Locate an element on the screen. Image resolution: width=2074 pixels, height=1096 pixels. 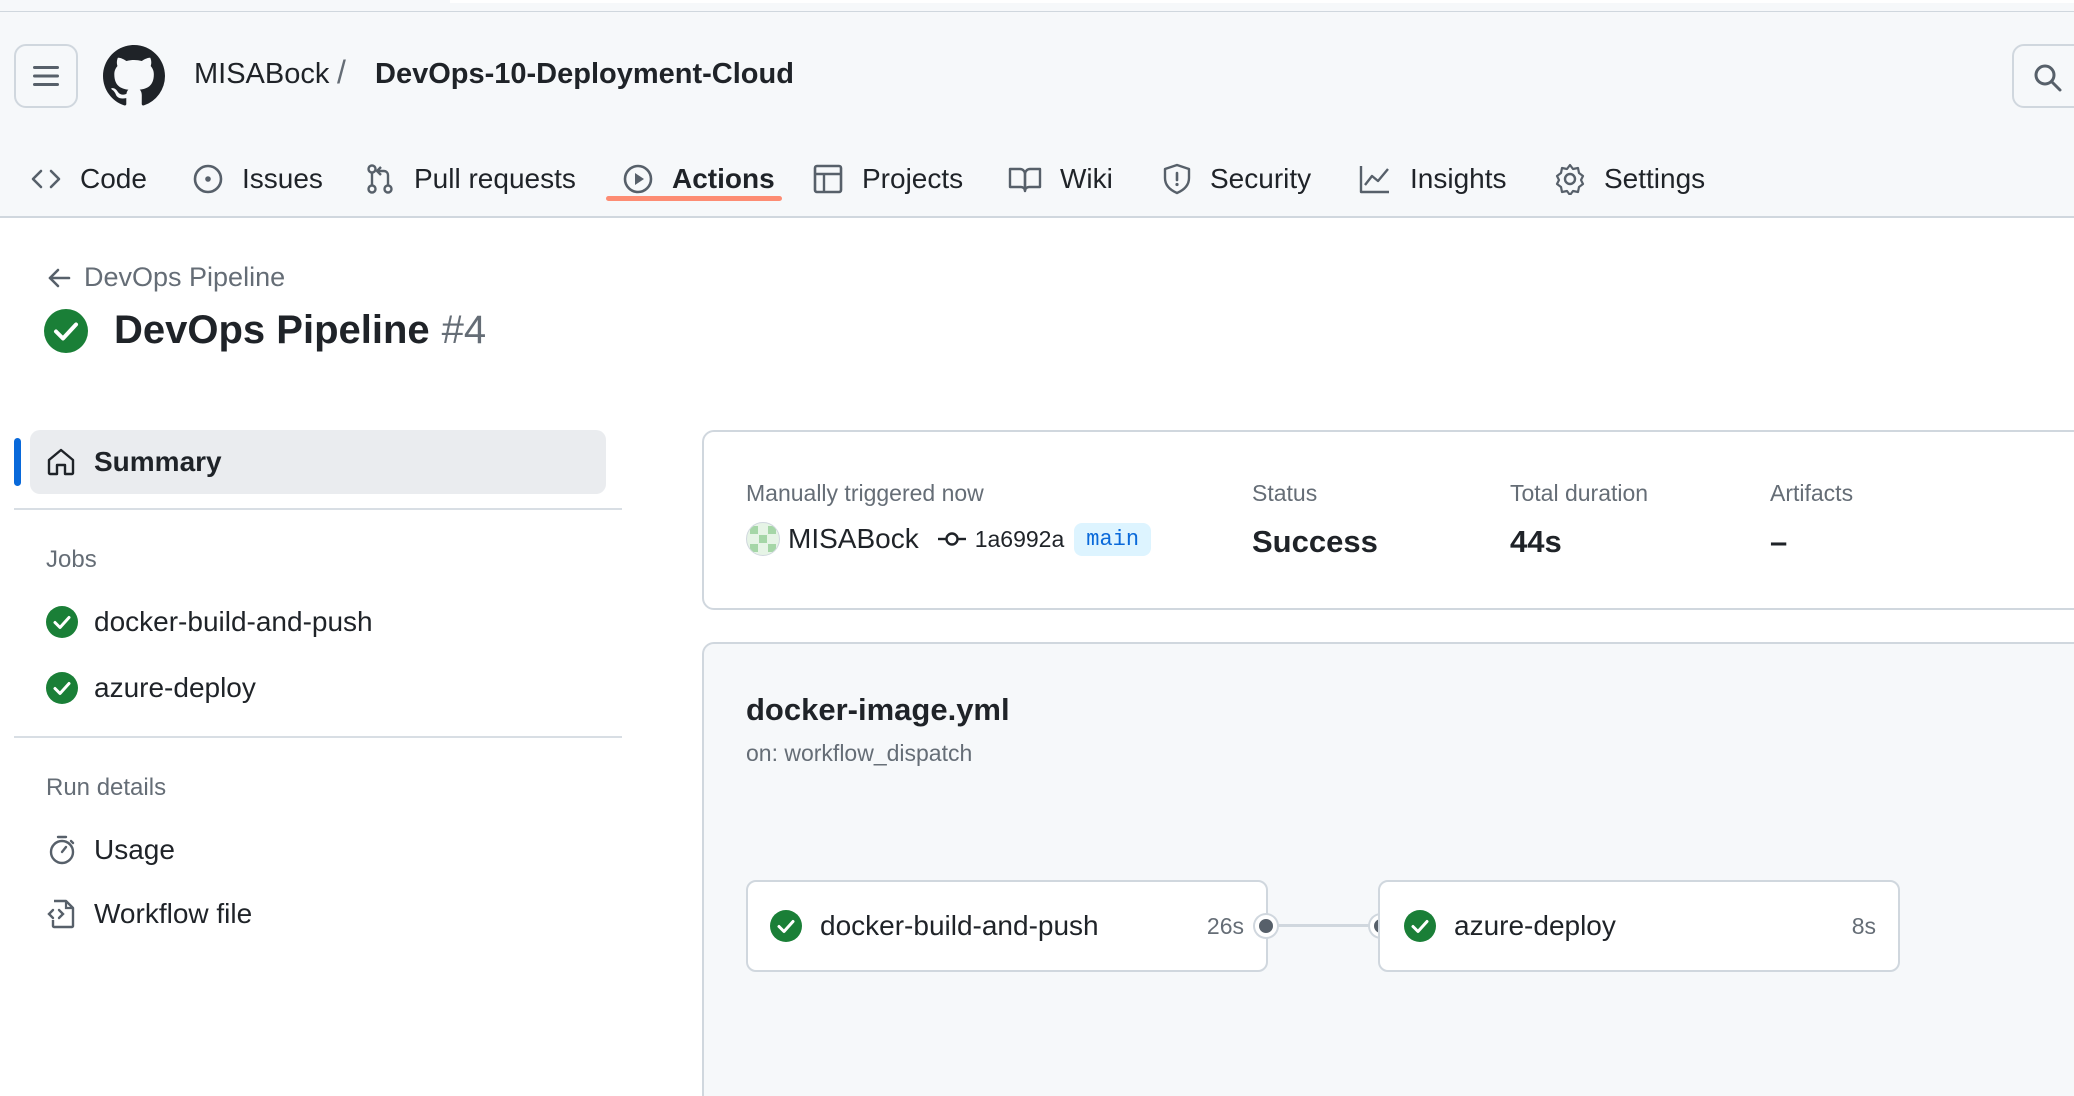
repo-name-link: DevOps-10-Deployment-Cloud is located at coordinates (584, 74).